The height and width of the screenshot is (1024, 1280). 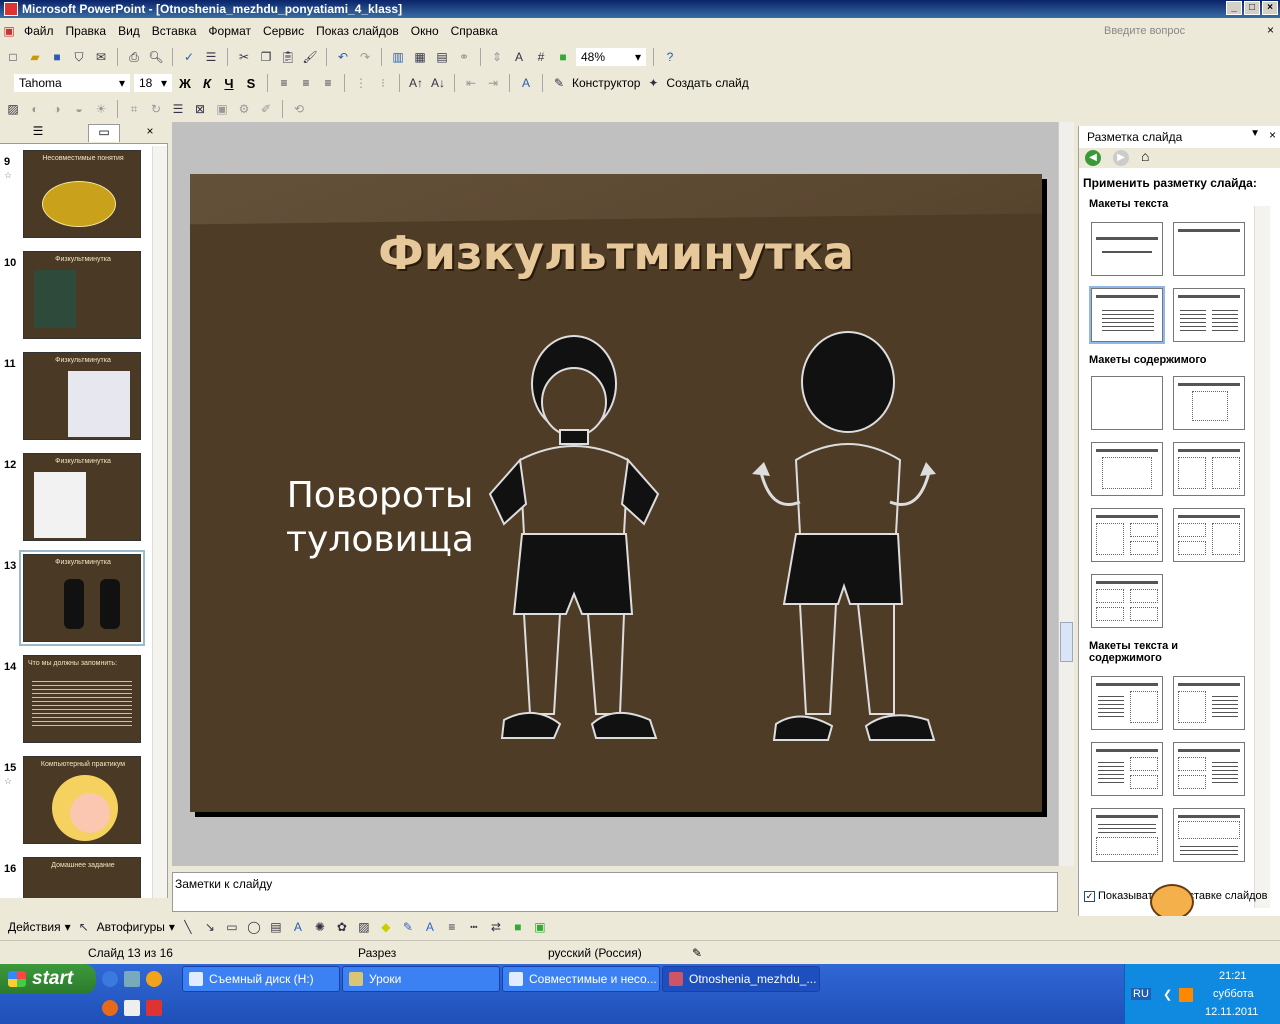 I want to click on font-size-select: 18 ▾, so click(x=153, y=83).